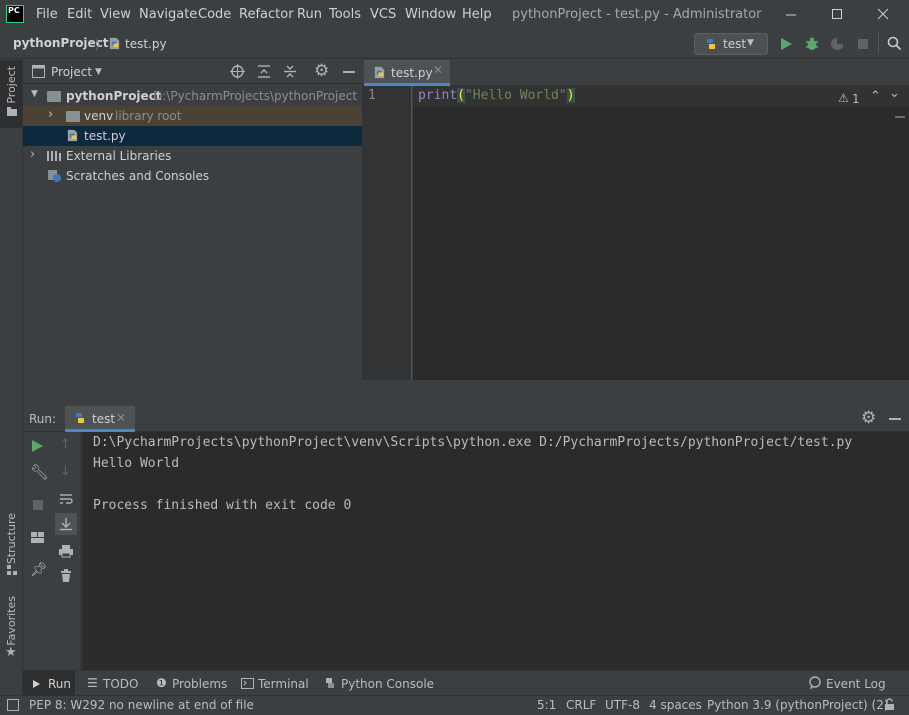 The image size is (909, 715). I want to click on search-icon, so click(894, 43).